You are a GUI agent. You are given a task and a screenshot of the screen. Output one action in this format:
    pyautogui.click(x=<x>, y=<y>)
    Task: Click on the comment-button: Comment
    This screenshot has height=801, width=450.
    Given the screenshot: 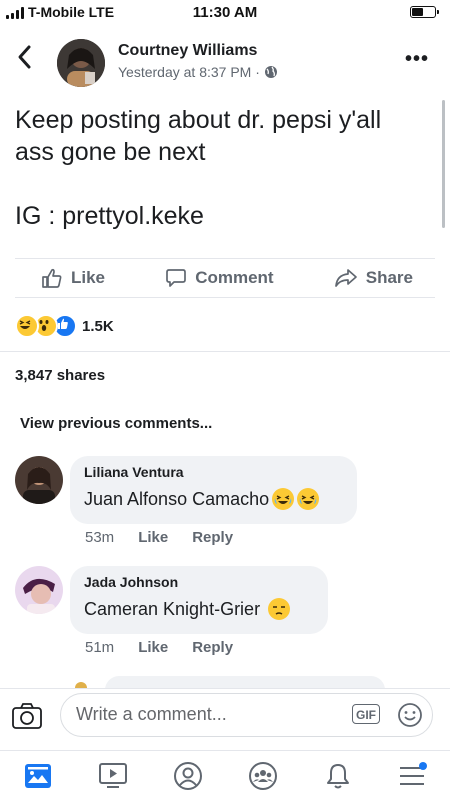 What is the action you would take?
    pyautogui.click(x=219, y=278)
    